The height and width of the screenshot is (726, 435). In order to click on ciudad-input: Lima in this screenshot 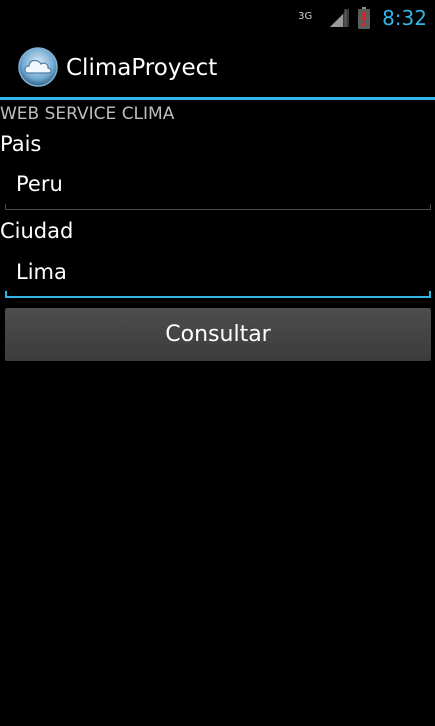, I will do `click(218, 276)`.